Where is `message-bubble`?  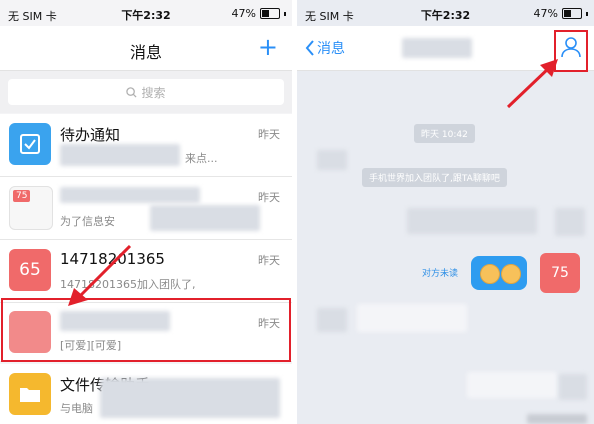 message-bubble is located at coordinates (499, 273).